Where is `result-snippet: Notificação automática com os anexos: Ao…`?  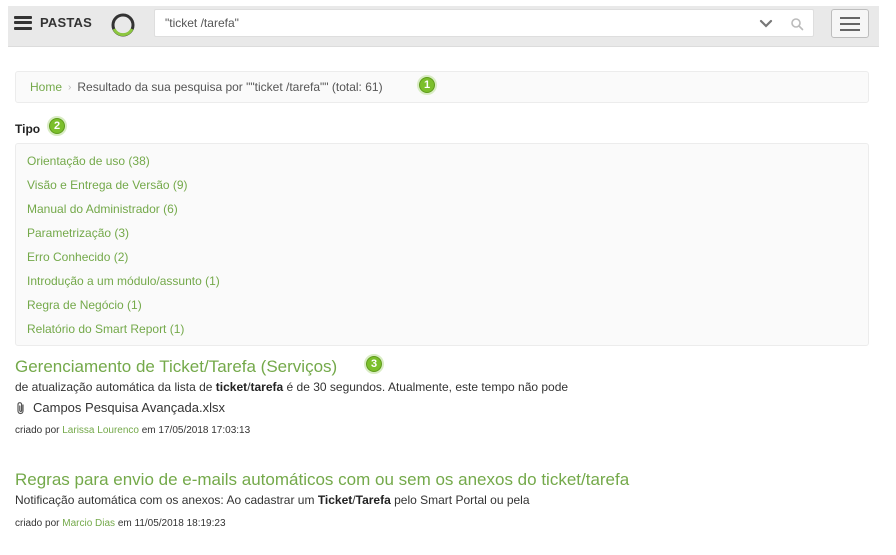 result-snippet: Notificação automática com os anexos: Ao… is located at coordinates (272, 500).